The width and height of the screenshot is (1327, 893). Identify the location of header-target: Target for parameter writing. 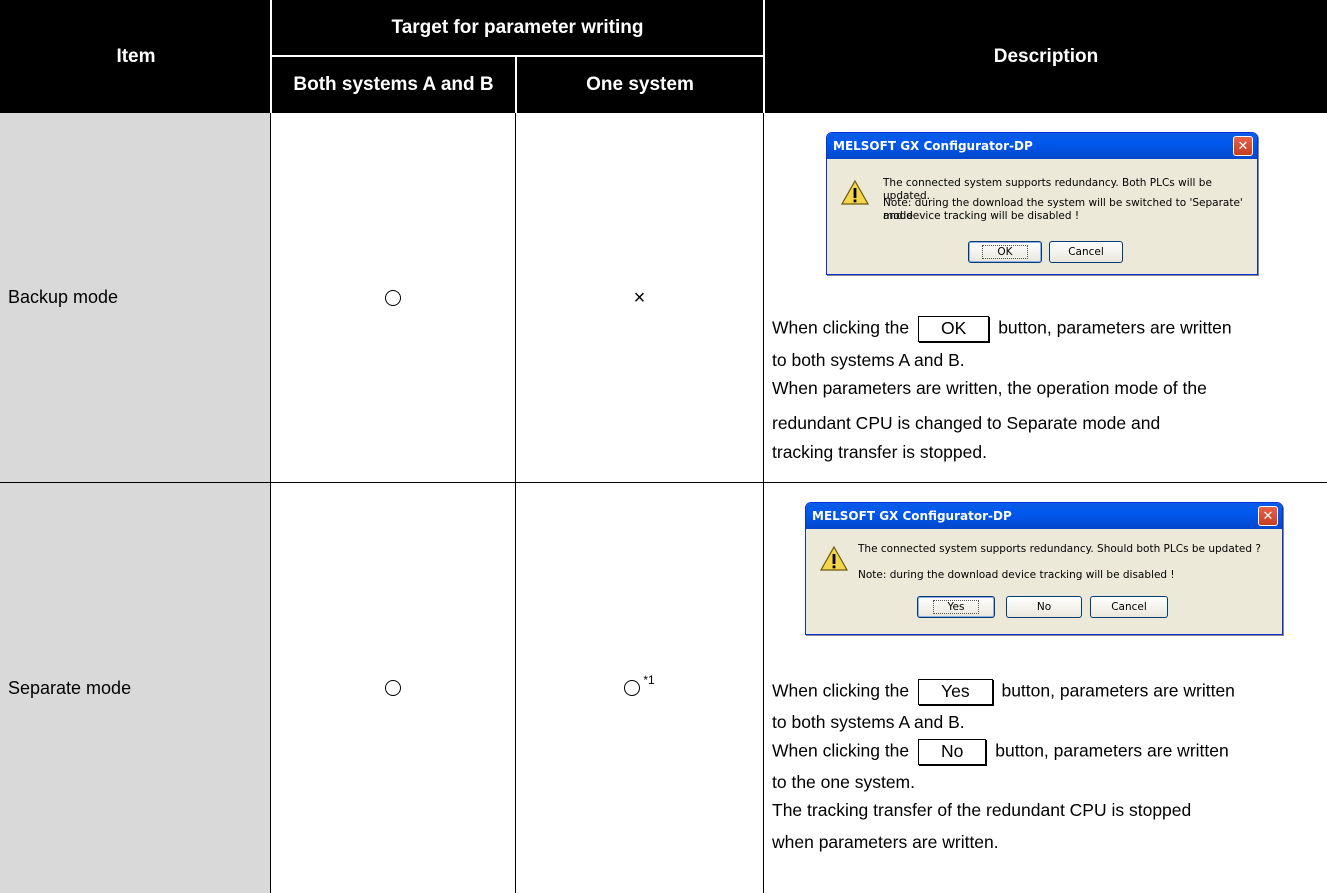
(517, 27).